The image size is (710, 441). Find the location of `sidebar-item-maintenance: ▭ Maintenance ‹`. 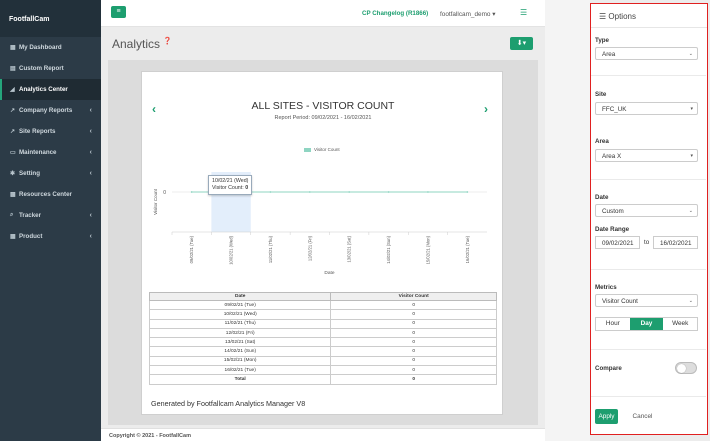

sidebar-item-maintenance: ▭ Maintenance ‹ is located at coordinates (50, 152).